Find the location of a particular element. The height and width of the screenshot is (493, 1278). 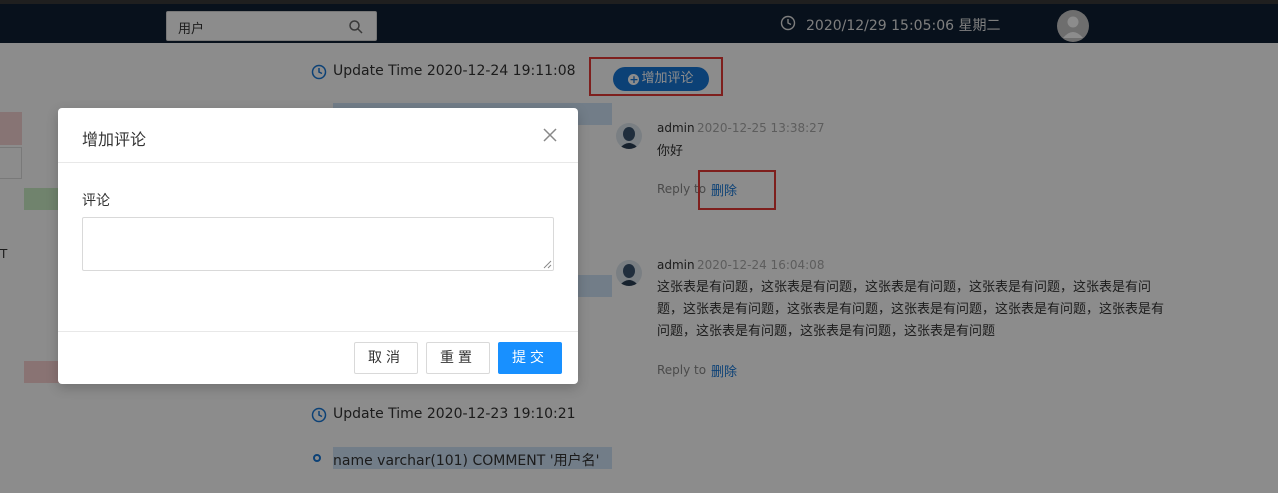

submit-button: 提交 is located at coordinates (530, 358).